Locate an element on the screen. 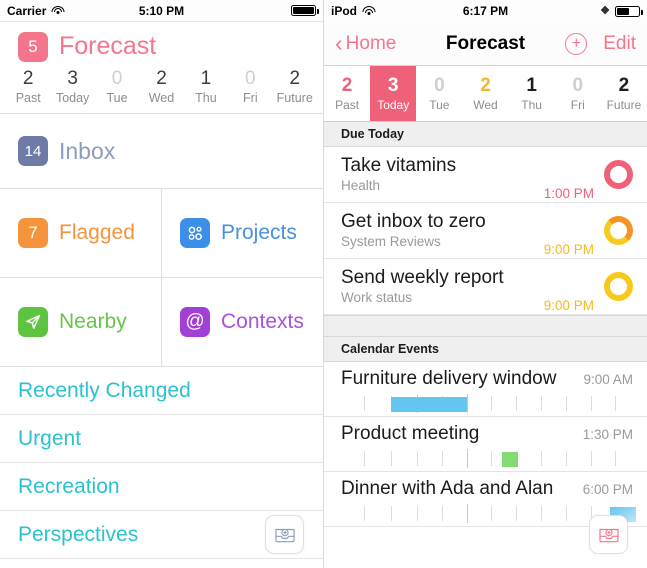 This screenshot has width=647, height=568. left-day-fri: 0 Fri is located at coordinates (250, 87).